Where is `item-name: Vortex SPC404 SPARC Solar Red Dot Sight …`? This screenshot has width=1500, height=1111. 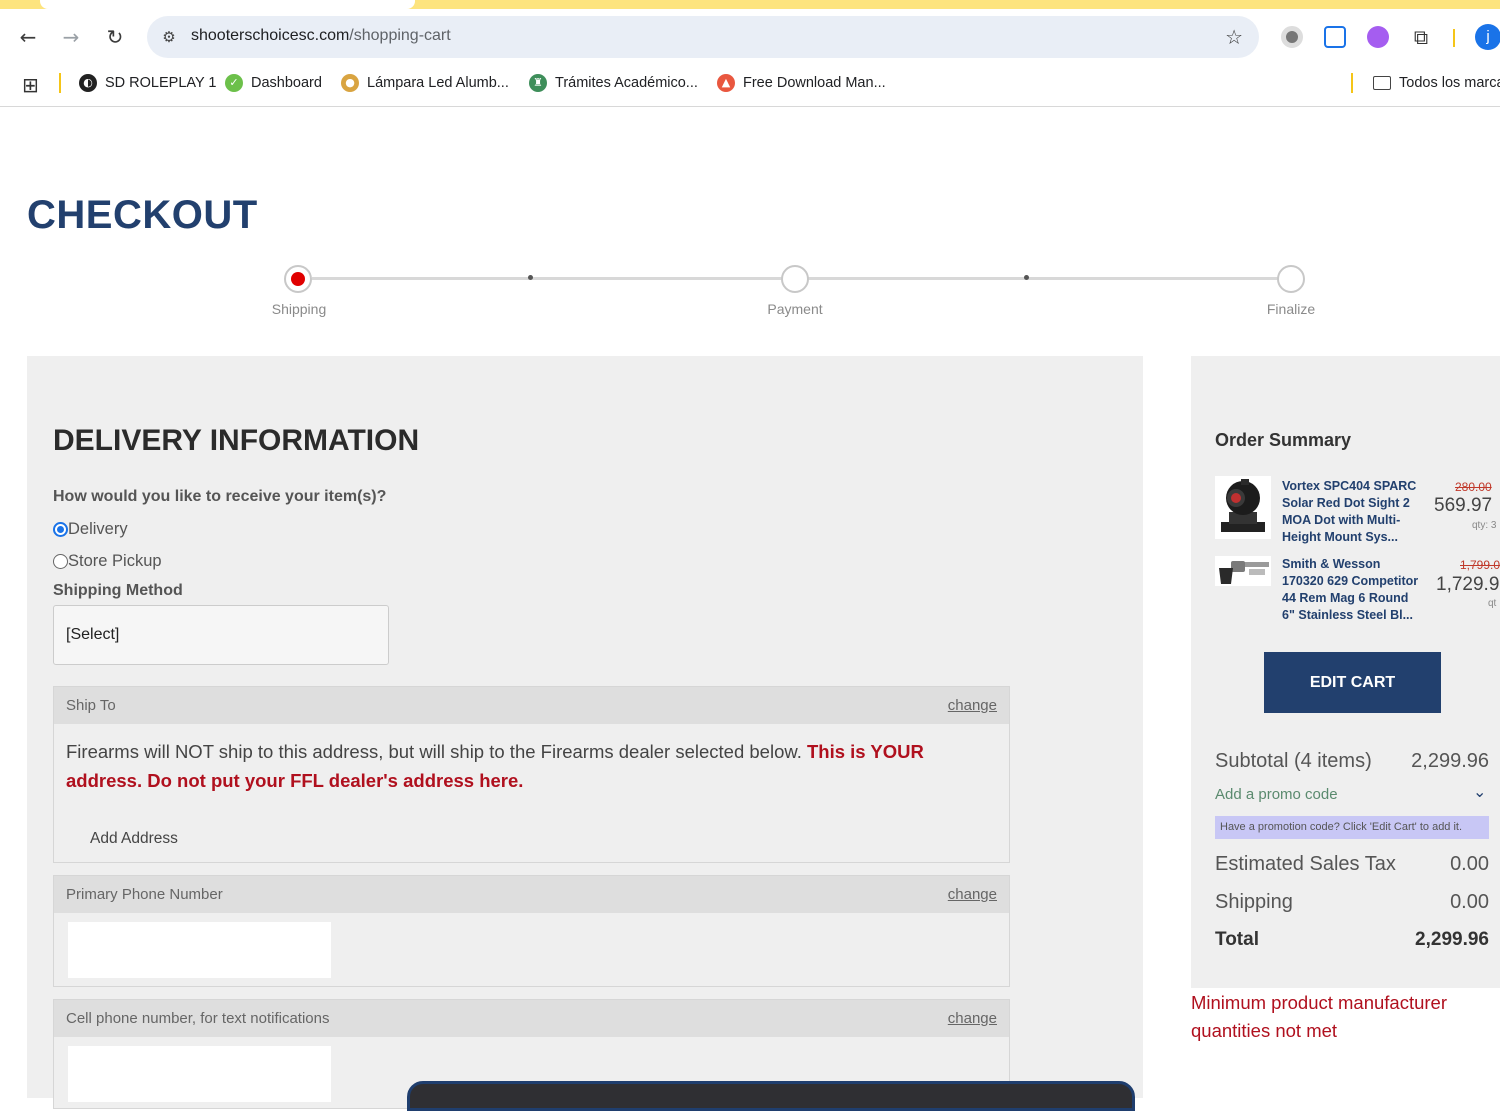
item-name: Vortex SPC404 SPARC Solar Red Dot Sight … is located at coordinates (1352, 512).